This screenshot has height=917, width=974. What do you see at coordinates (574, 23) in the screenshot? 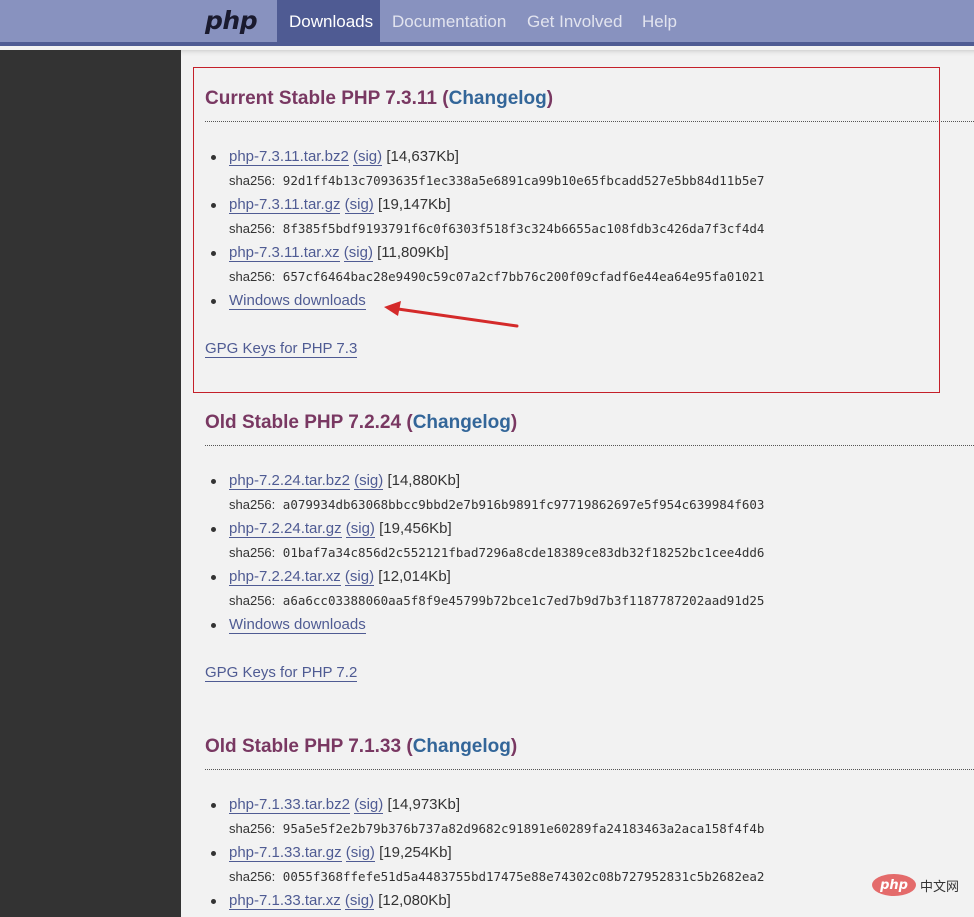
I see `nav-get-involved: Get Involved` at bounding box center [574, 23].